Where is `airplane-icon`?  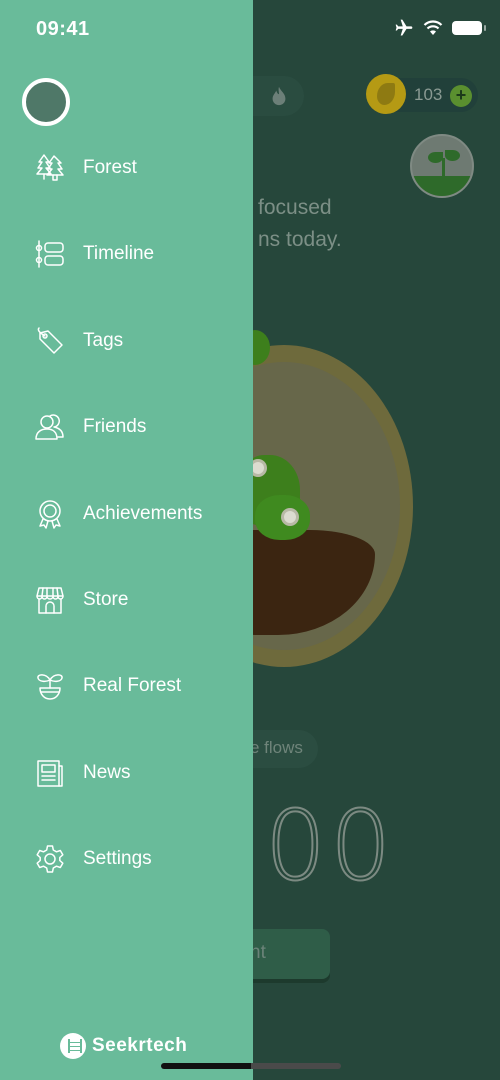 airplane-icon is located at coordinates (404, 27).